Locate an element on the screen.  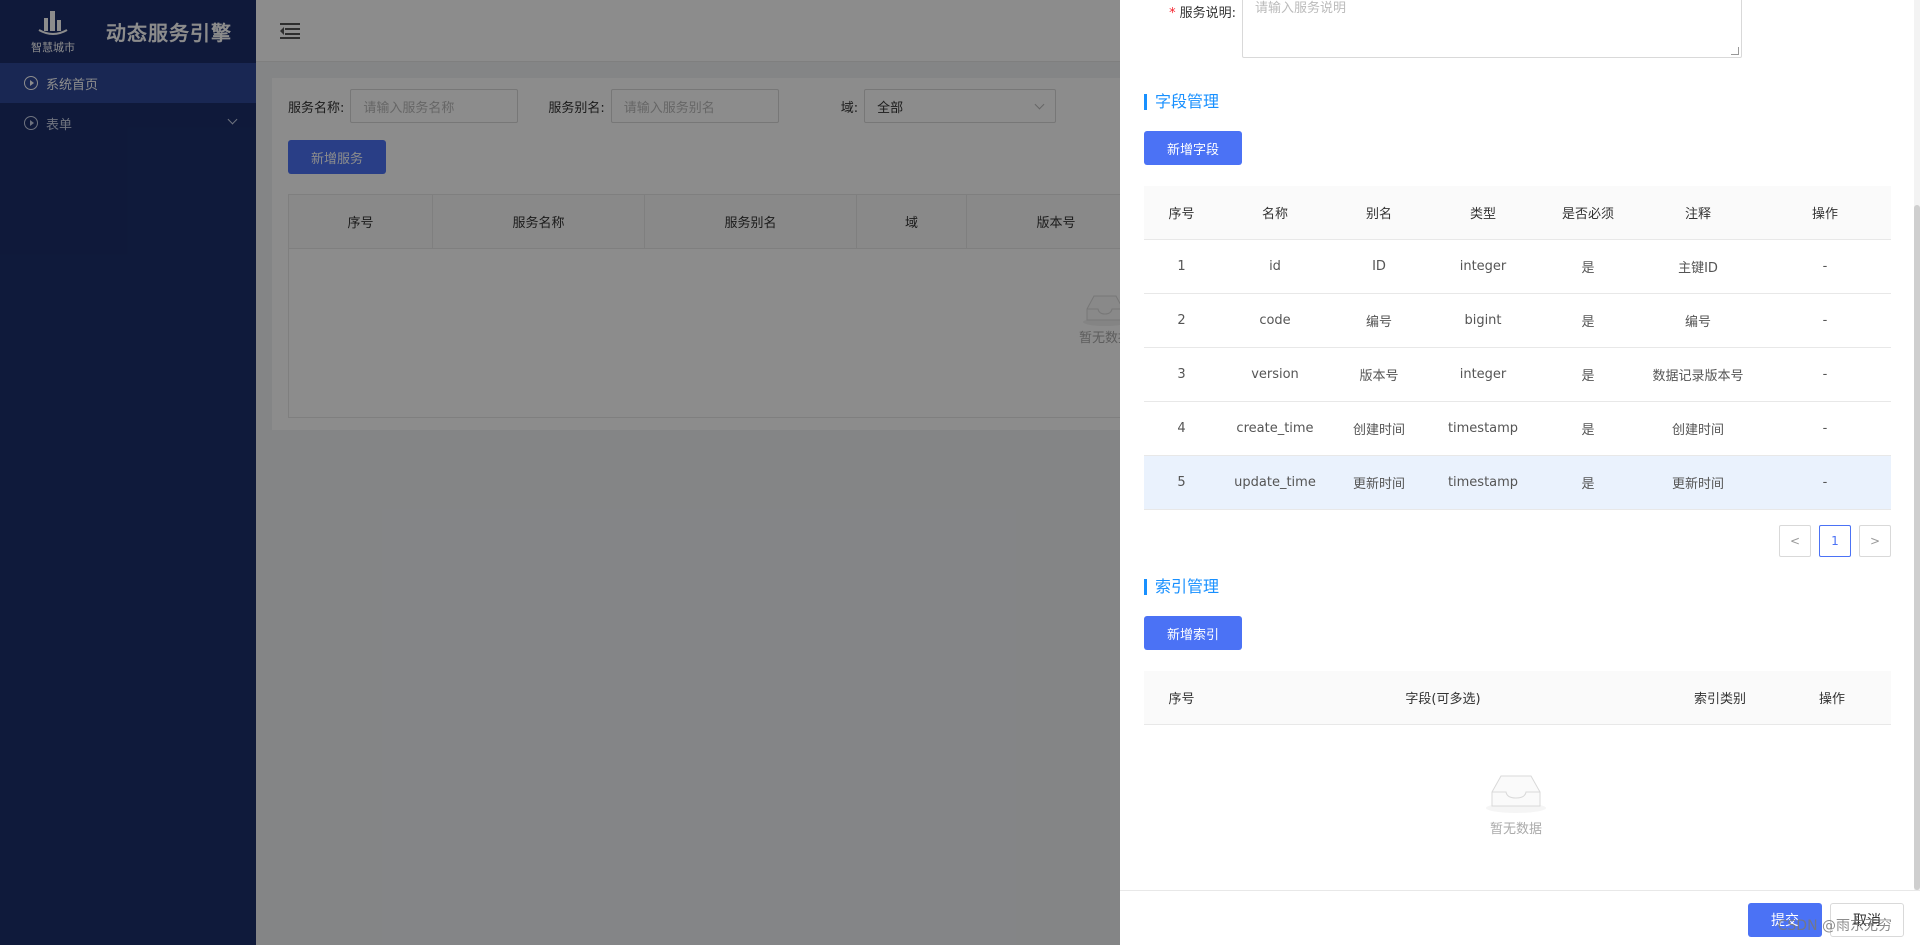
pagination: < 1 > is located at coordinates (1831, 541).